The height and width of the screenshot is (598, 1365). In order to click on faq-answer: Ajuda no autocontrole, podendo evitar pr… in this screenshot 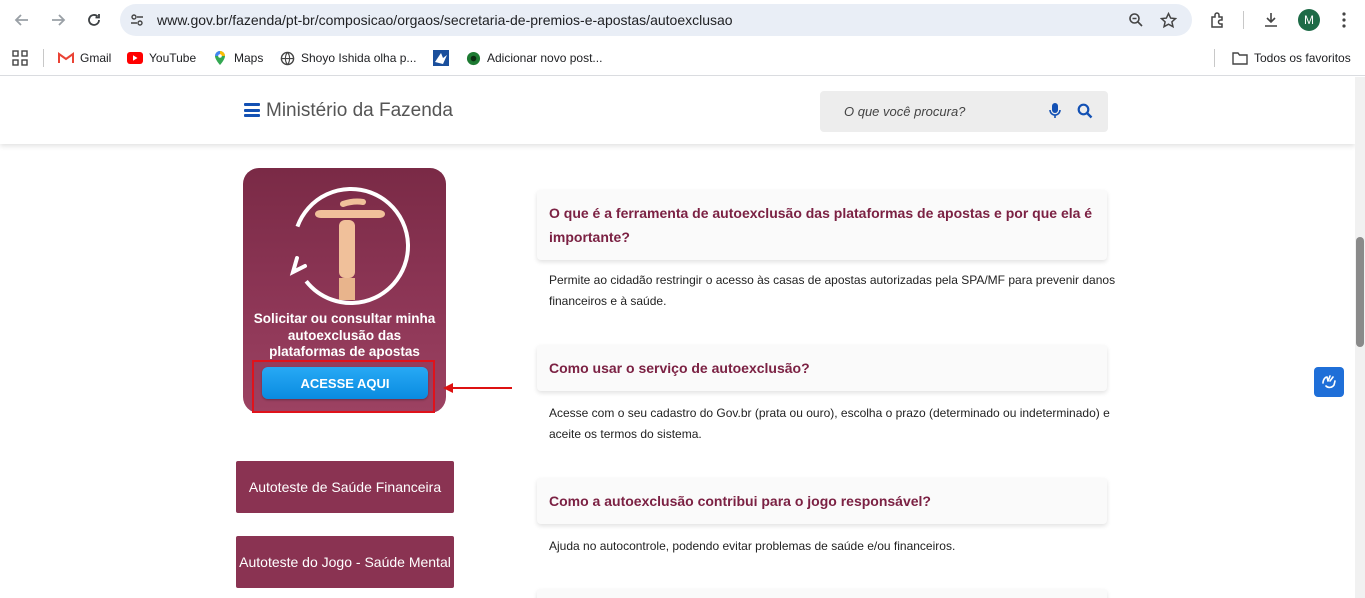, I will do `click(752, 546)`.